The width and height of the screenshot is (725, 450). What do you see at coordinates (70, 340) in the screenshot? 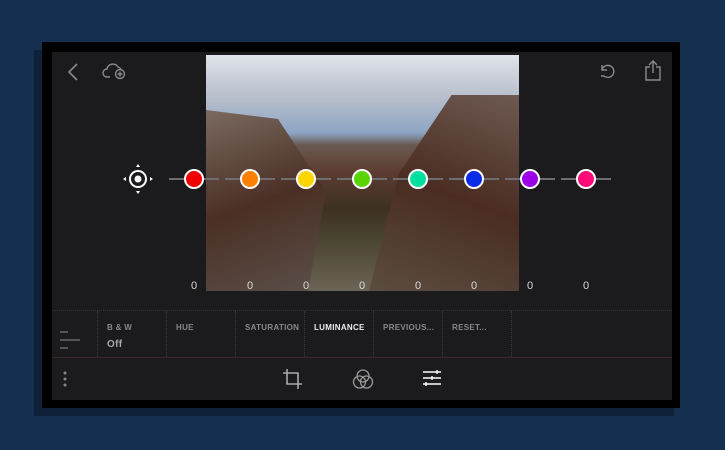
I see `list-panel-icon` at bounding box center [70, 340].